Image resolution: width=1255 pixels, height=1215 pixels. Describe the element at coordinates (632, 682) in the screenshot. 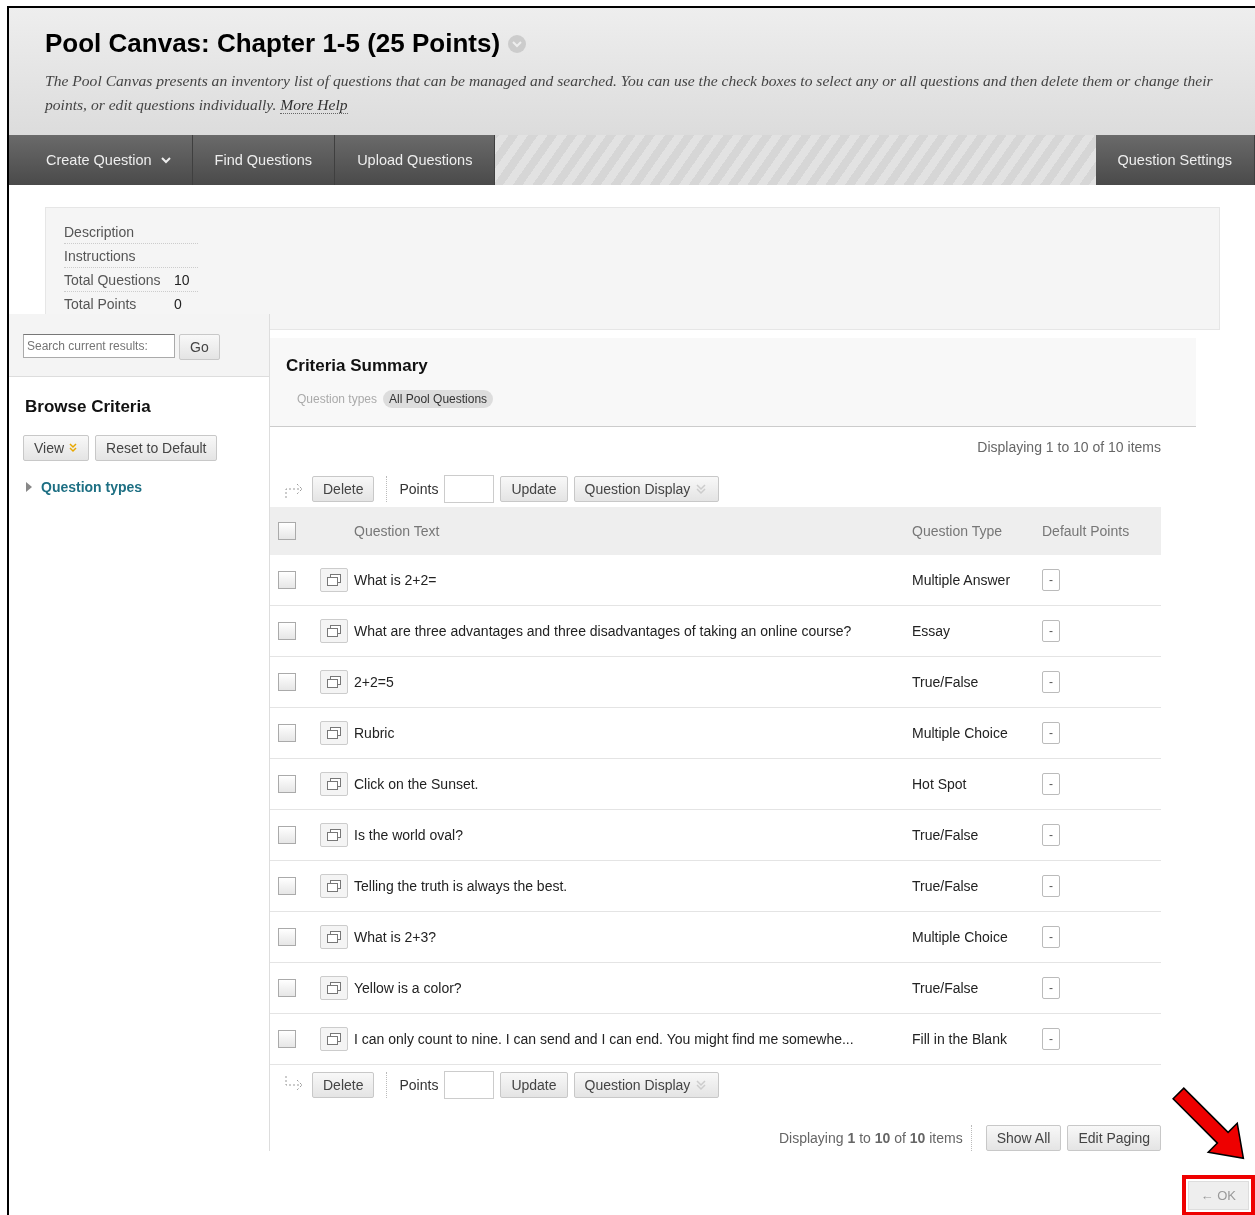

I see `table-cell: 2+2=5` at that location.